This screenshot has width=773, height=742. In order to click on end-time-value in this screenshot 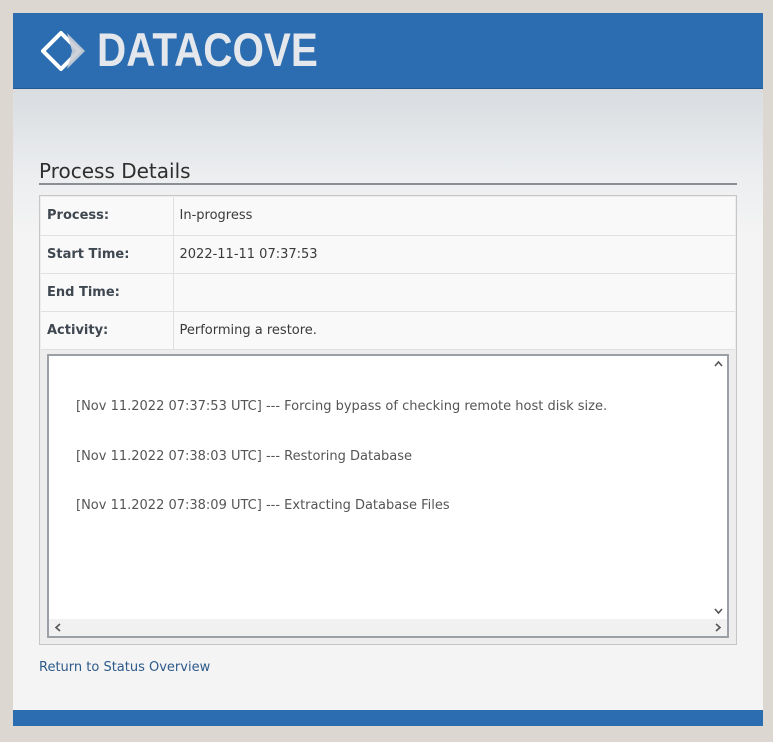, I will do `click(454, 292)`.